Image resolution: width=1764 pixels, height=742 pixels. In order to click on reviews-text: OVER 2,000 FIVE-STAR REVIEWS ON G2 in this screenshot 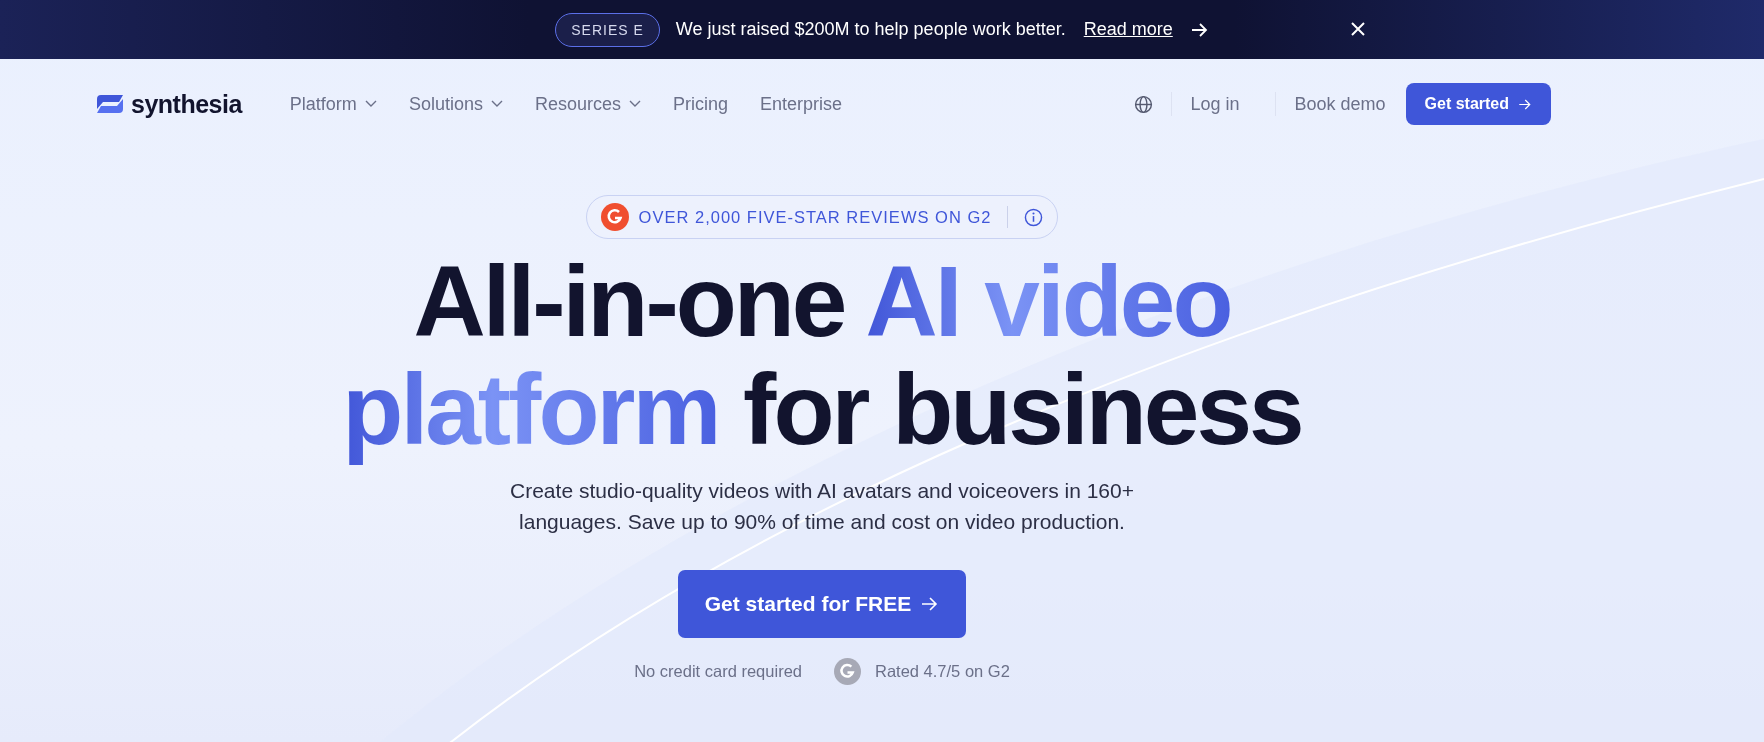, I will do `click(815, 217)`.